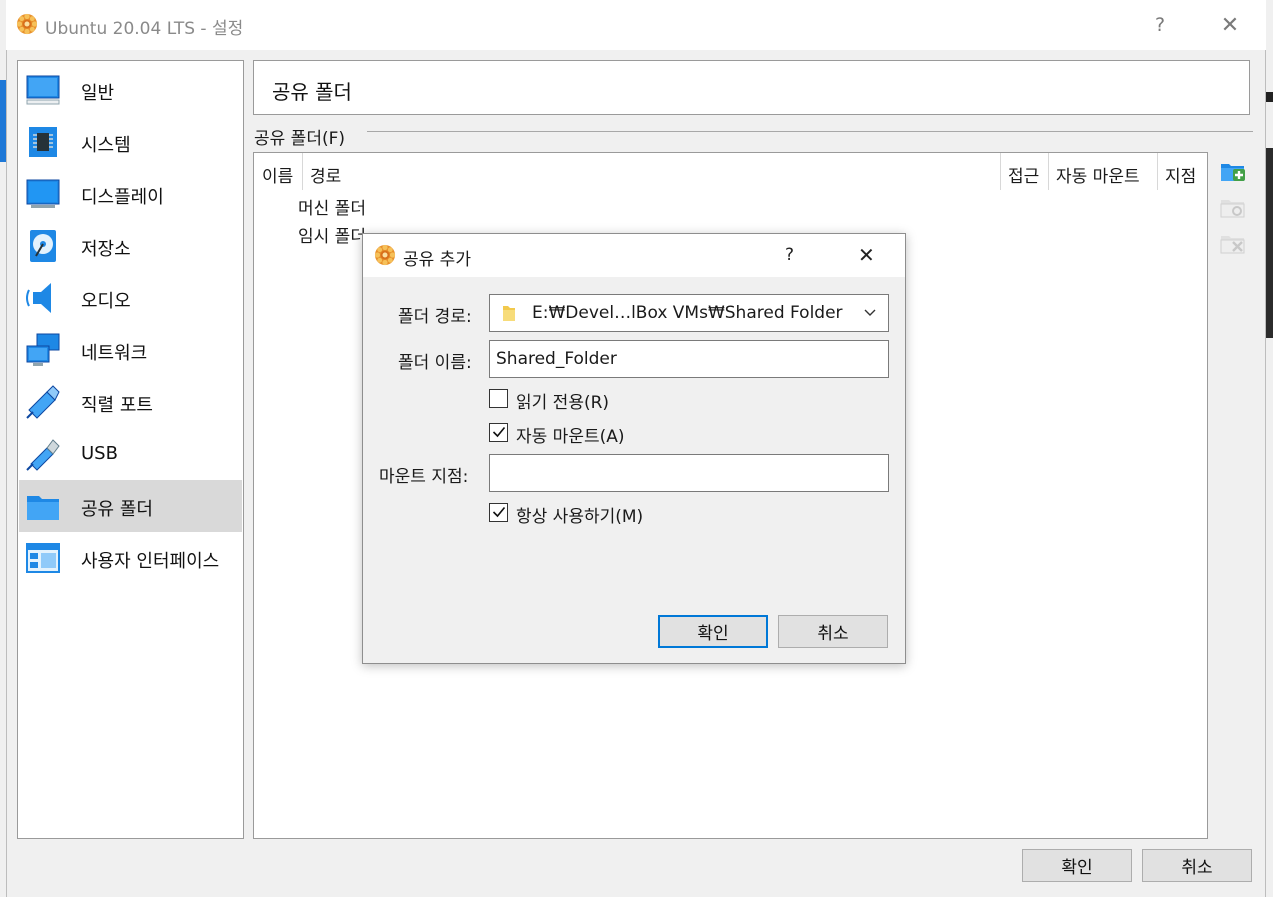  What do you see at coordinates (789, 255) in the screenshot?
I see `dialog-help-button: ?` at bounding box center [789, 255].